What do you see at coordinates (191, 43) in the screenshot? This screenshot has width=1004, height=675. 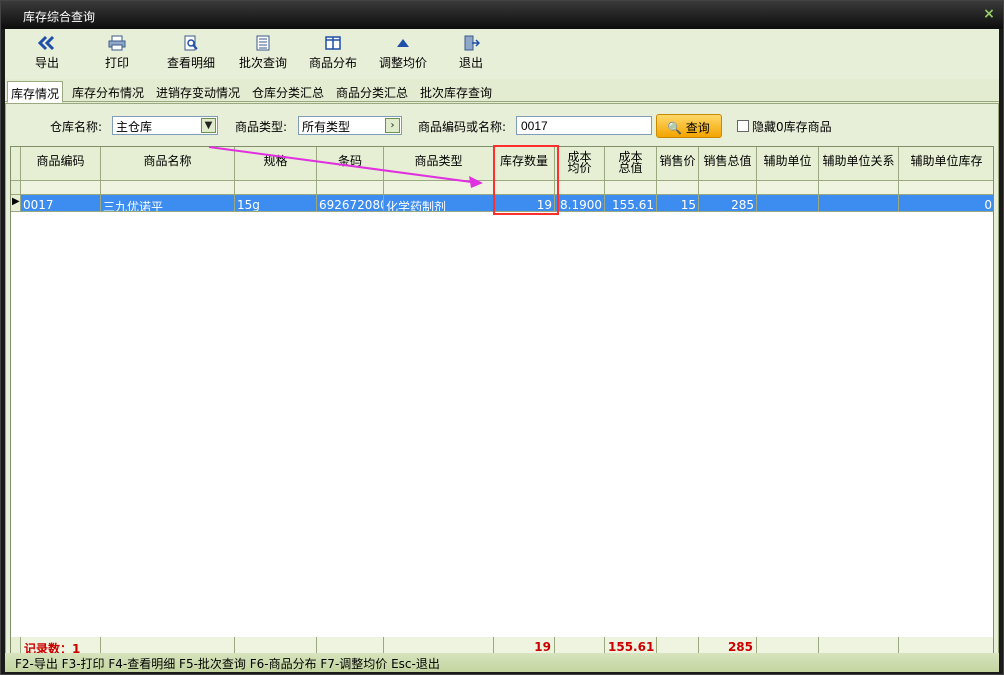 I see `magnify-doc-icon` at bounding box center [191, 43].